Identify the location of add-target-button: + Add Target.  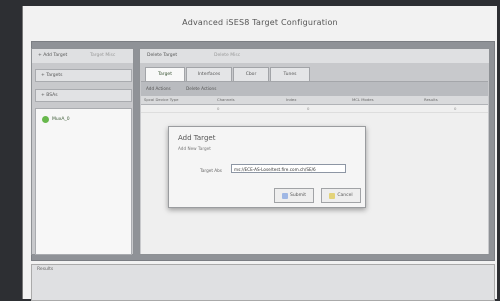
(52, 56).